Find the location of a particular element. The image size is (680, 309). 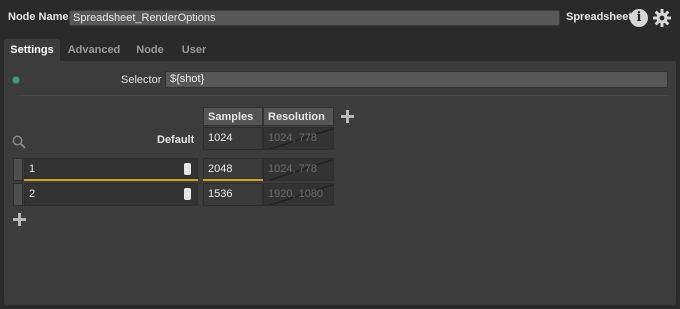

tab-user: User is located at coordinates (194, 50).